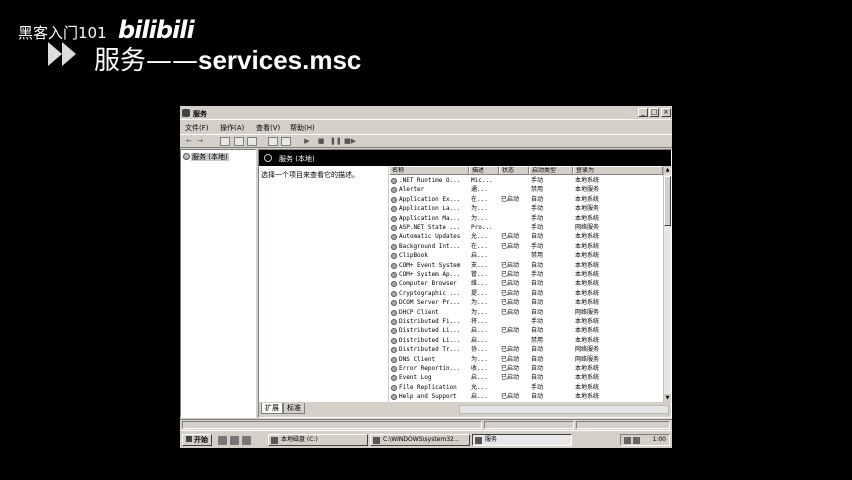 This screenshot has width=852, height=480. Describe the element at coordinates (526, 330) in the screenshot. I see `table-row: Distributed Li... 启... 已启动 自动 本地系统` at that location.